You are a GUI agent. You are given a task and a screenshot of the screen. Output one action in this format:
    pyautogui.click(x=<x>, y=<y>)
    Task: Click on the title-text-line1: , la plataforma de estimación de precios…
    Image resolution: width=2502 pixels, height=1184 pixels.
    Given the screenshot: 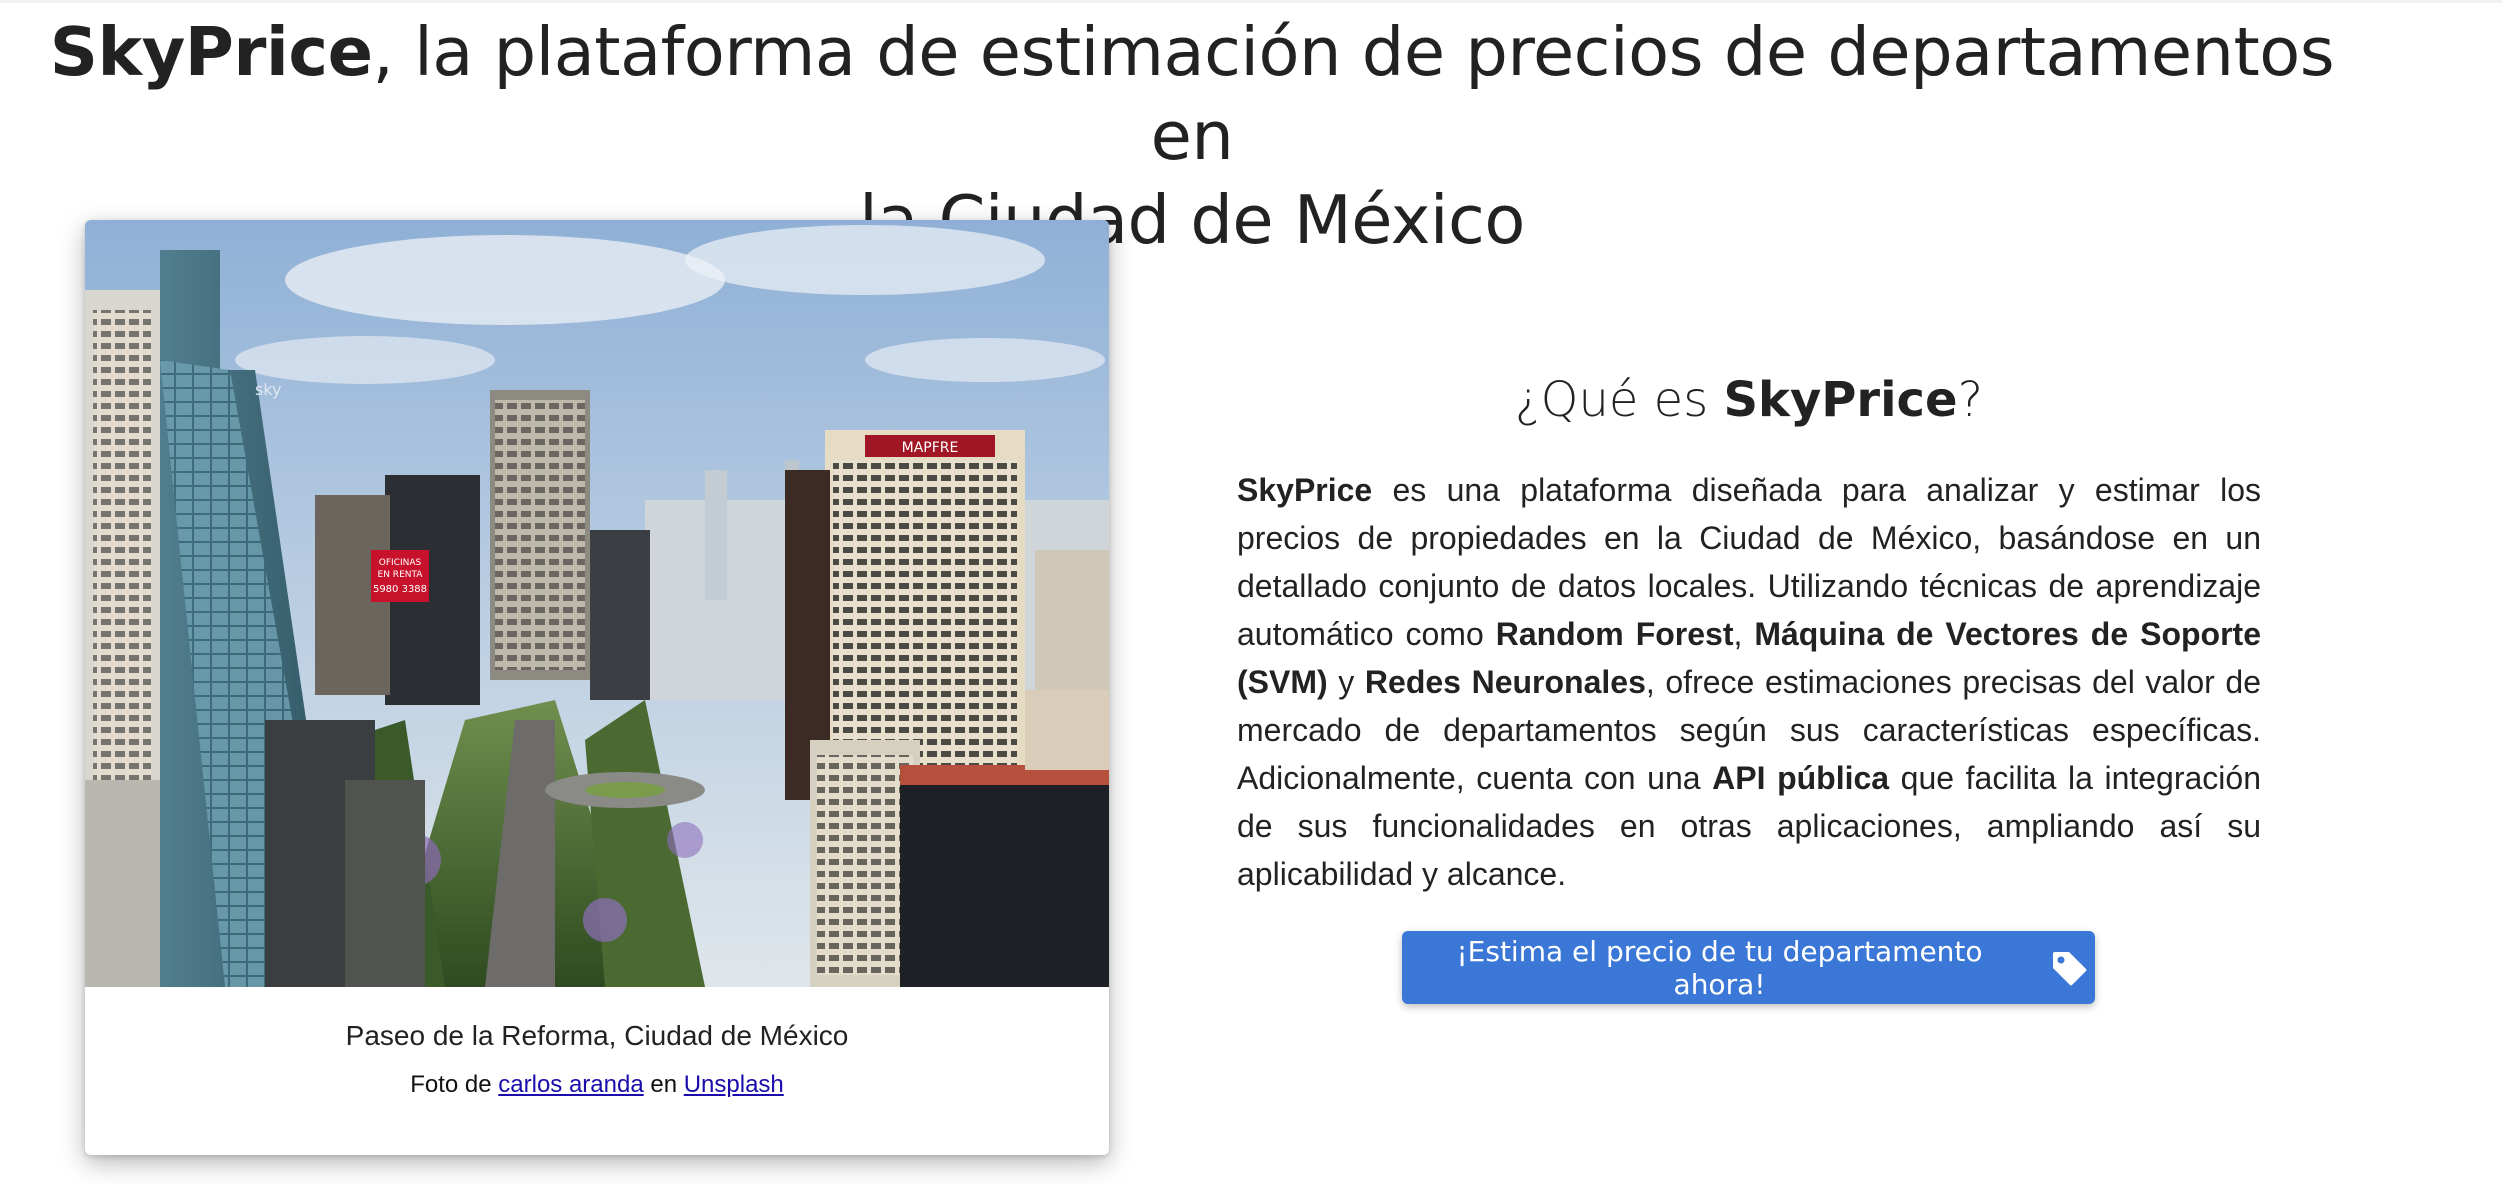 What is the action you would take?
    pyautogui.click(x=1353, y=94)
    